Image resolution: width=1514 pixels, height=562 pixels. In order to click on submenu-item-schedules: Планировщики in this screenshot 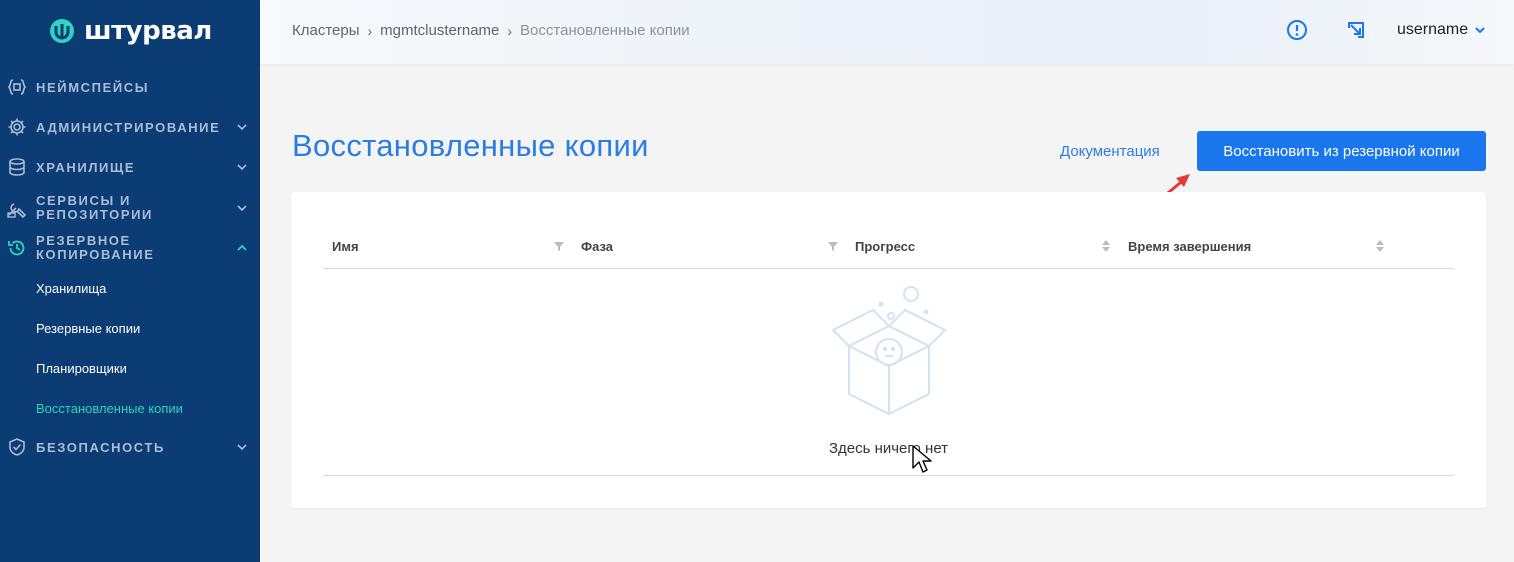, I will do `click(81, 368)`.